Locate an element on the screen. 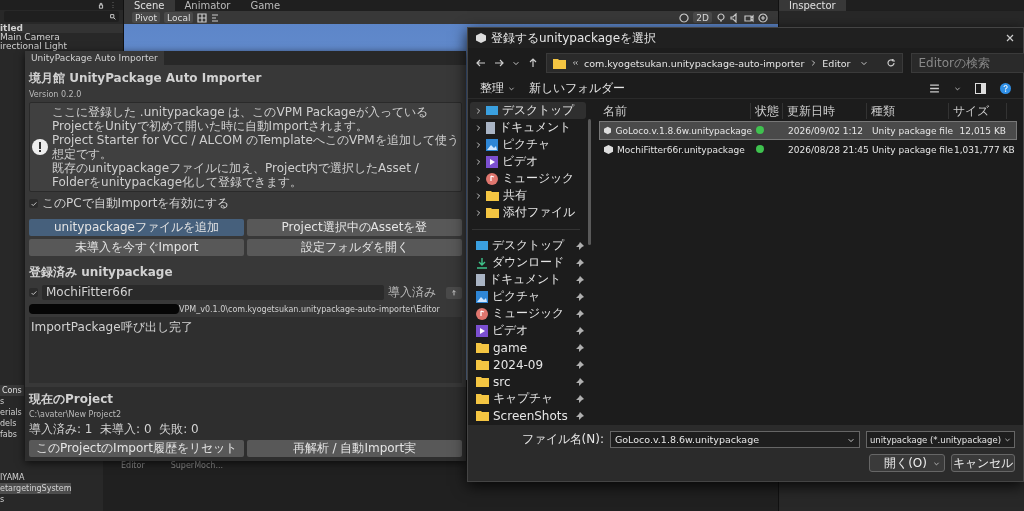 The height and width of the screenshot is (511, 1024). quick-access-item: ビデオ is located at coordinates (528, 330).